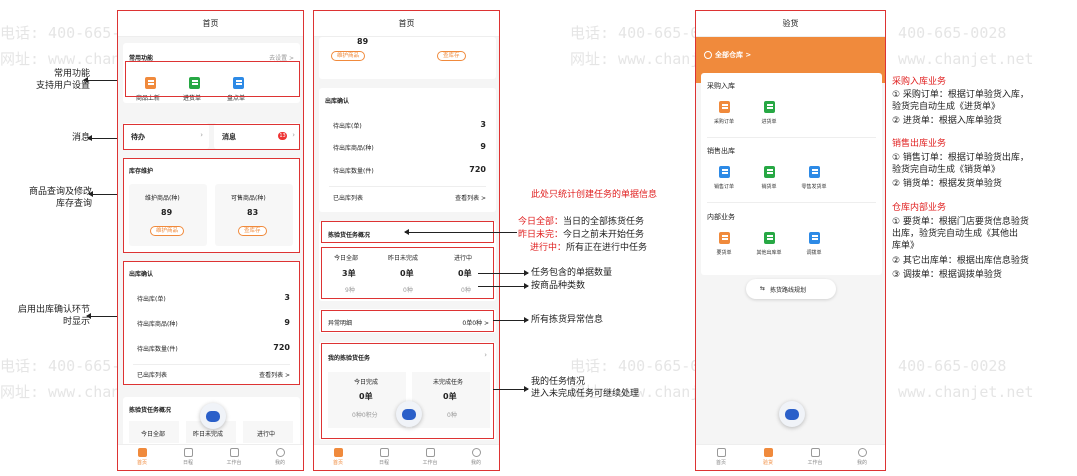 This screenshot has width=1077, height=476. What do you see at coordinates (769, 252) in the screenshot?
I see `icon-label: 其他出库单` at bounding box center [769, 252].